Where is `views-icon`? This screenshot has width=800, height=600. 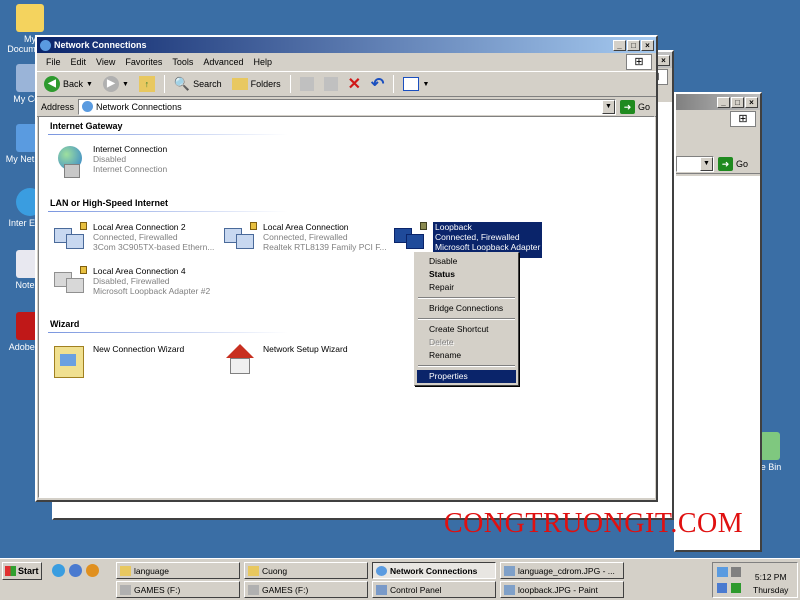 views-icon is located at coordinates (411, 84).